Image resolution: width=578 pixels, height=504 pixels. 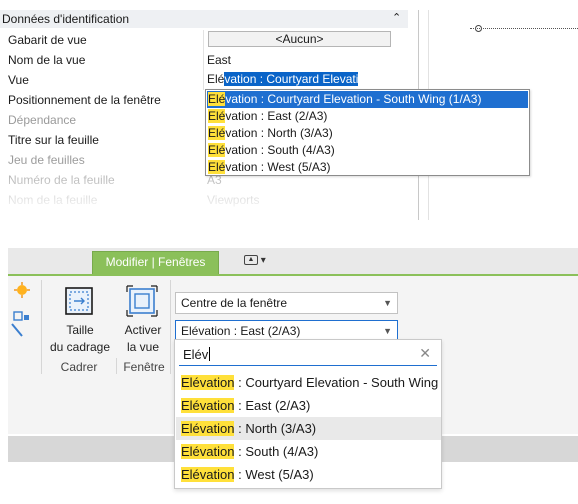 I want to click on property-row-view-template: Gabarit de vue <Aucun>, so click(x=204, y=40).